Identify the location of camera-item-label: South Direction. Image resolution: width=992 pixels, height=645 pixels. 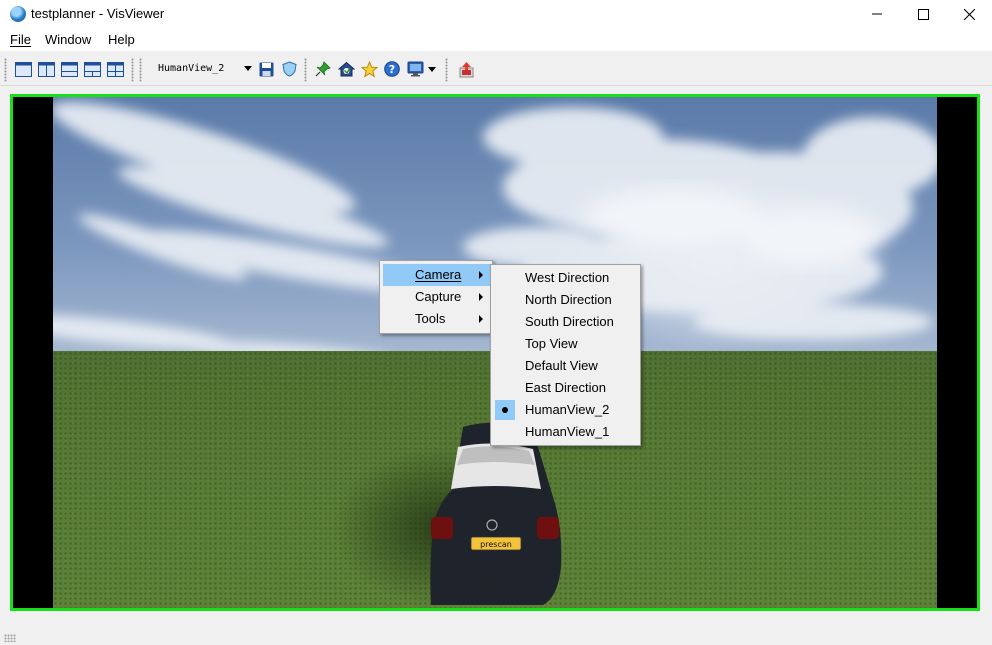
(569, 321).